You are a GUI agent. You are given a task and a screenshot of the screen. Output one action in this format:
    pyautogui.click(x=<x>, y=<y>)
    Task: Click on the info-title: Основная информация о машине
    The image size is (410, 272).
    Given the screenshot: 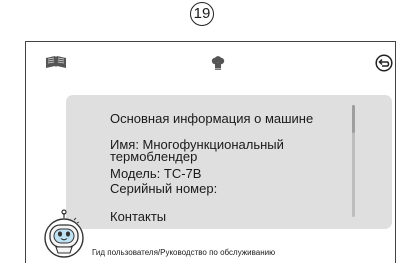 What is the action you would take?
    pyautogui.click(x=212, y=118)
    